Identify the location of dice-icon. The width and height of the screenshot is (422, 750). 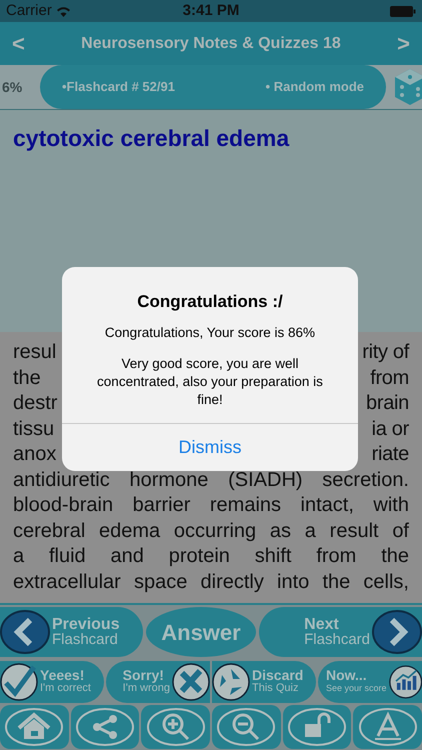
(408, 87).